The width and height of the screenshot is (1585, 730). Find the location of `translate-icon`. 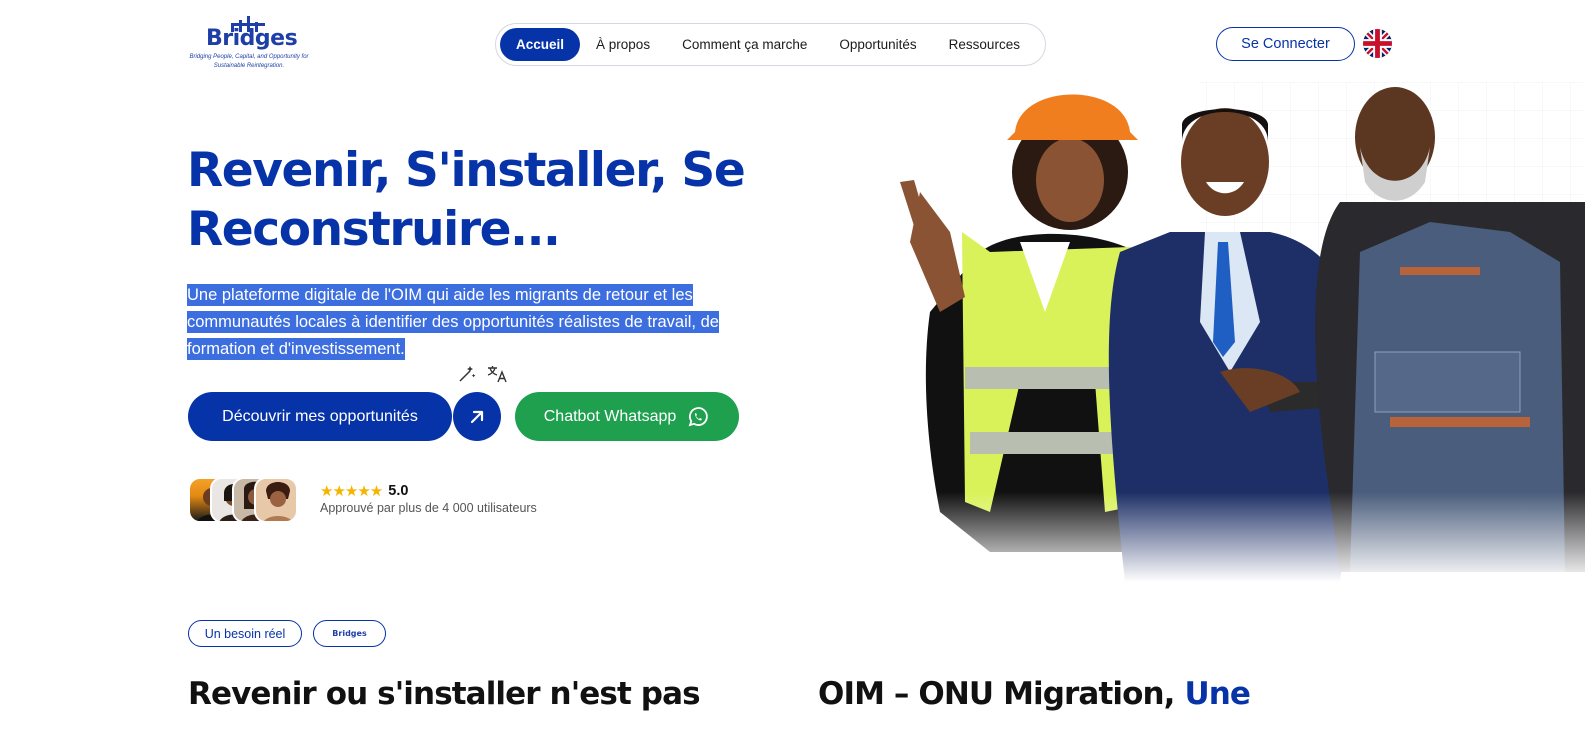

translate-icon is located at coordinates (497, 376).